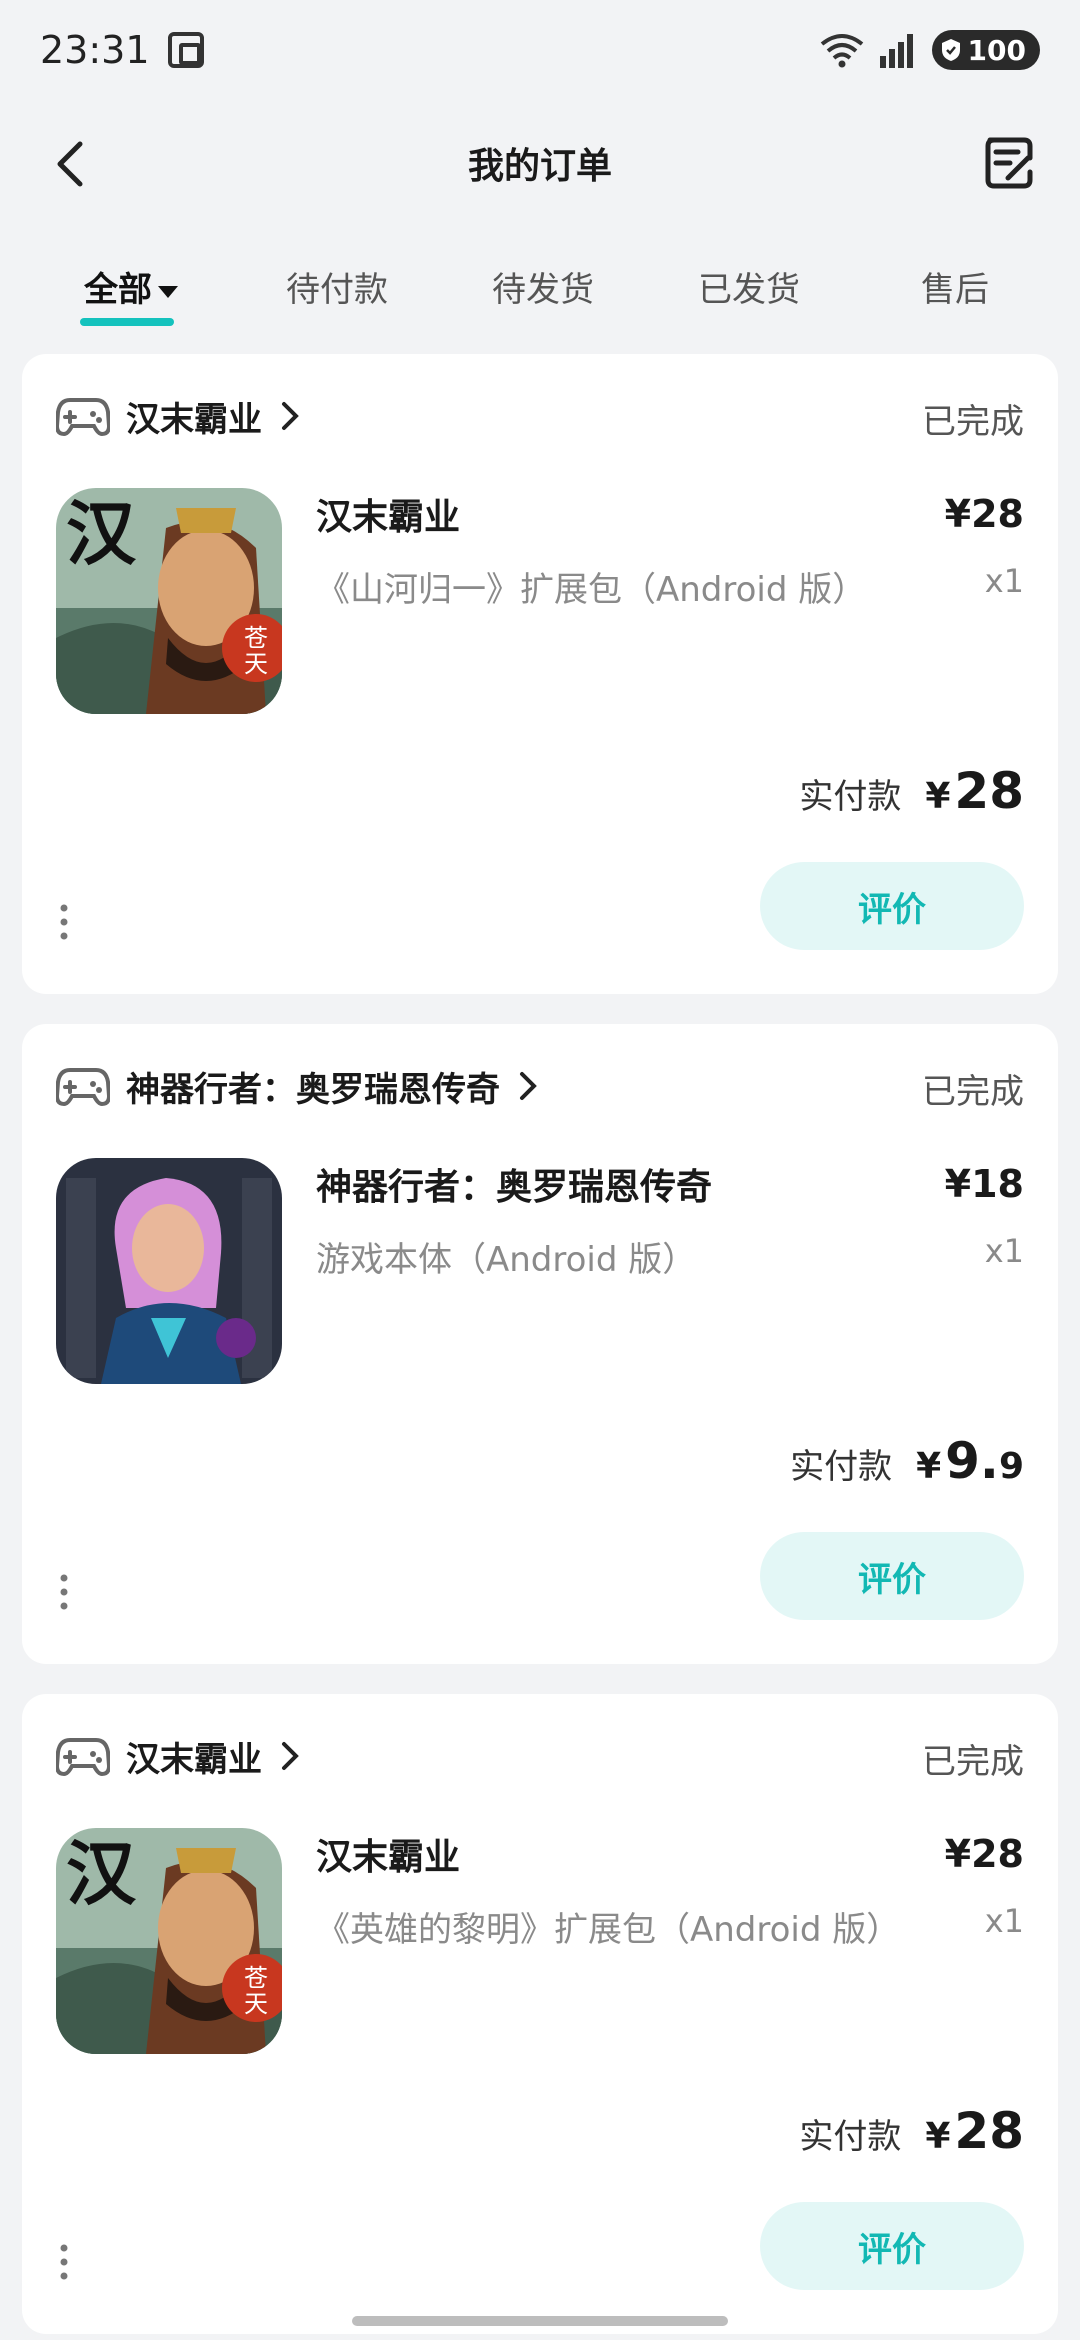  I want to click on back-icon, so click(74, 164).